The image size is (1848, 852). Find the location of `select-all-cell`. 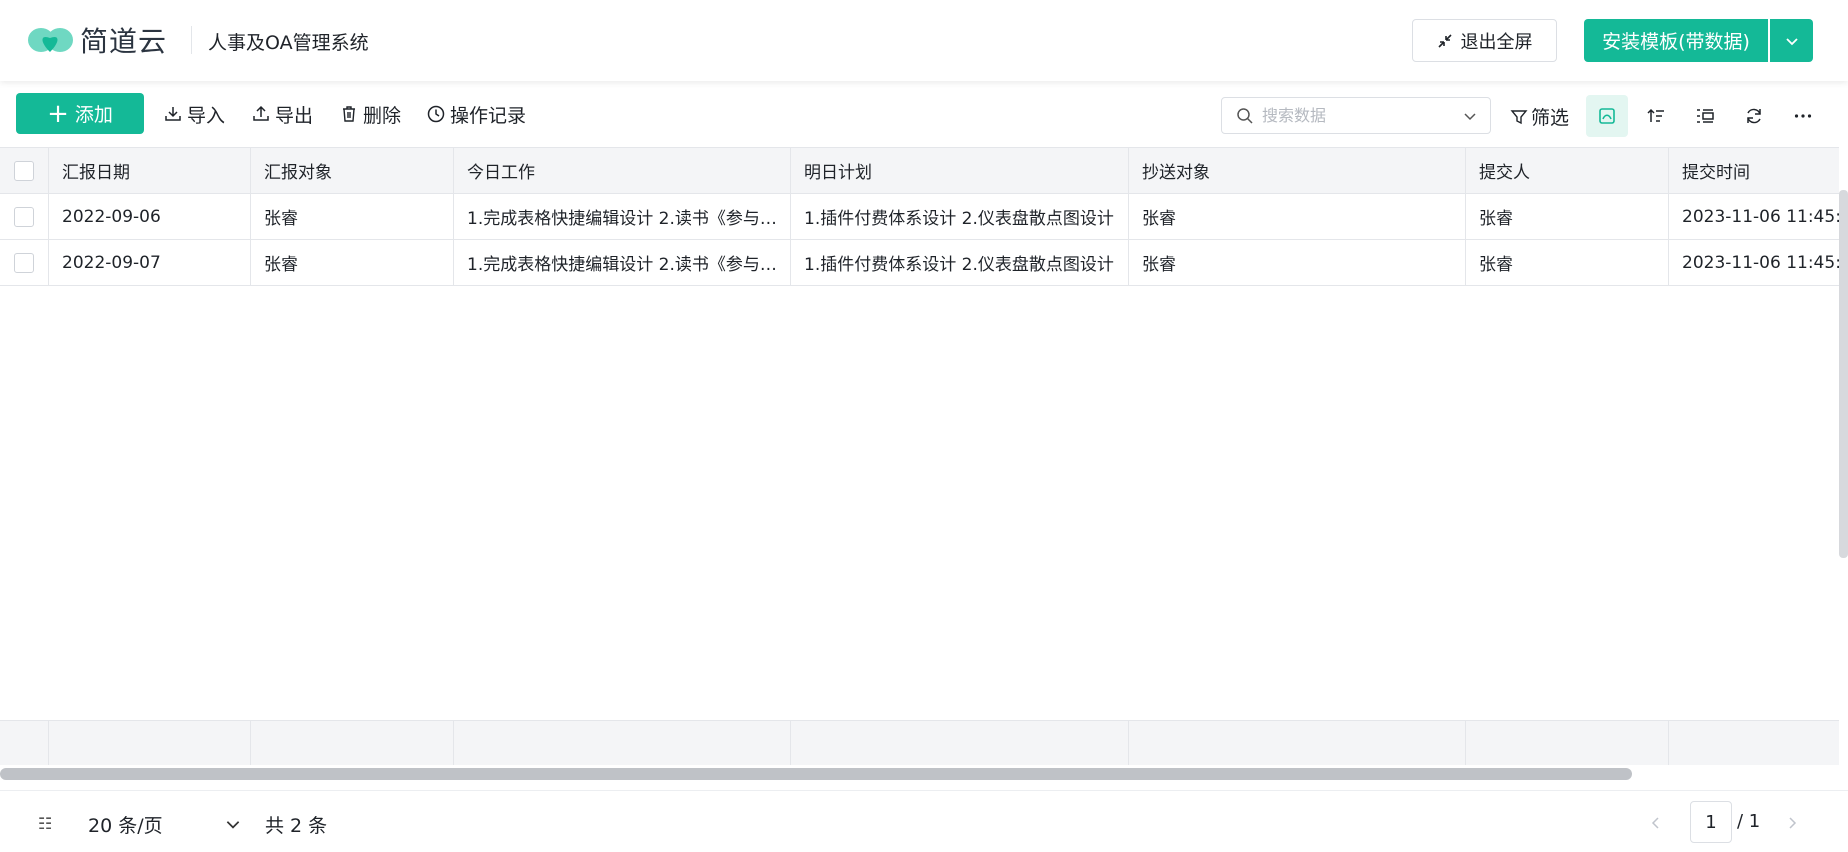

select-all-cell is located at coordinates (24, 170).